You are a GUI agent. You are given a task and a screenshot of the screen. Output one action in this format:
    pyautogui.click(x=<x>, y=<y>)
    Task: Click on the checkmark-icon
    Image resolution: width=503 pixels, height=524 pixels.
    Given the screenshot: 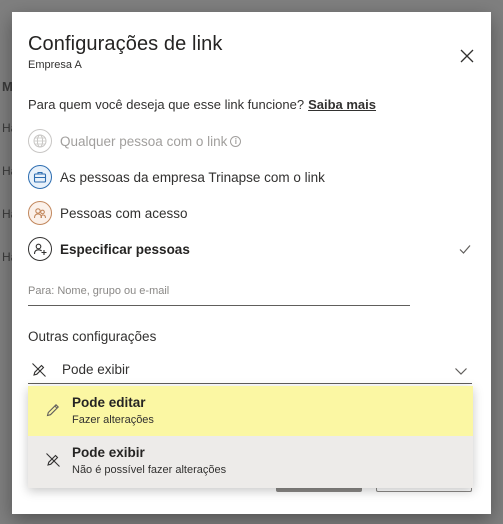 What is the action you would take?
    pyautogui.click(x=465, y=249)
    